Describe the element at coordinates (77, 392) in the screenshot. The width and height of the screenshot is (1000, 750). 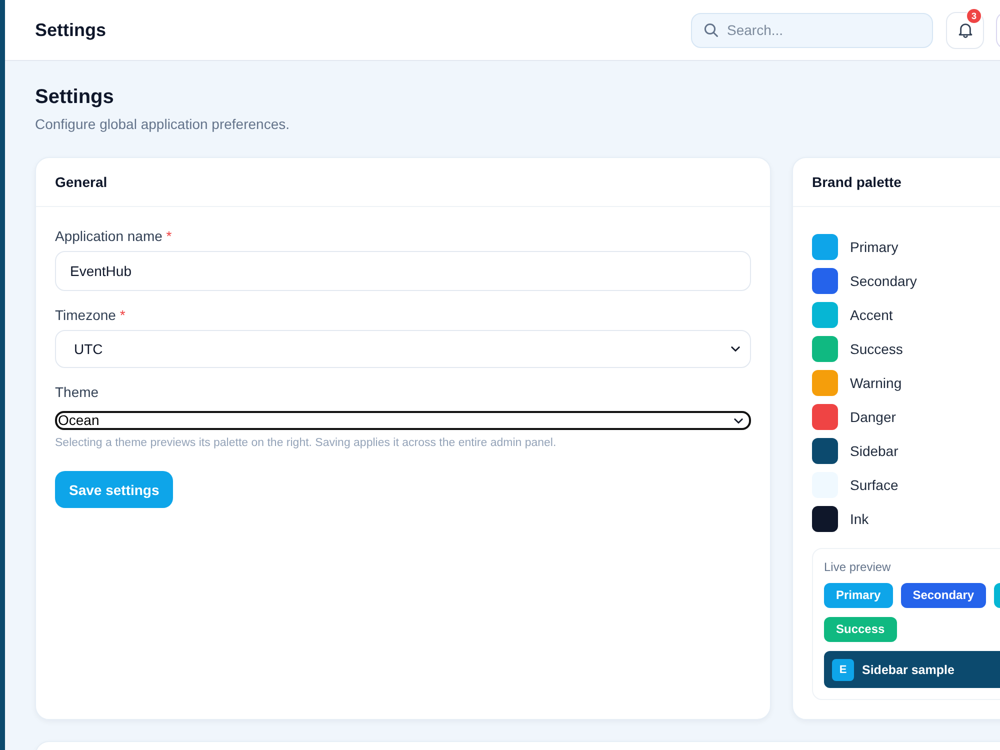
I see `field-label: Theme` at that location.